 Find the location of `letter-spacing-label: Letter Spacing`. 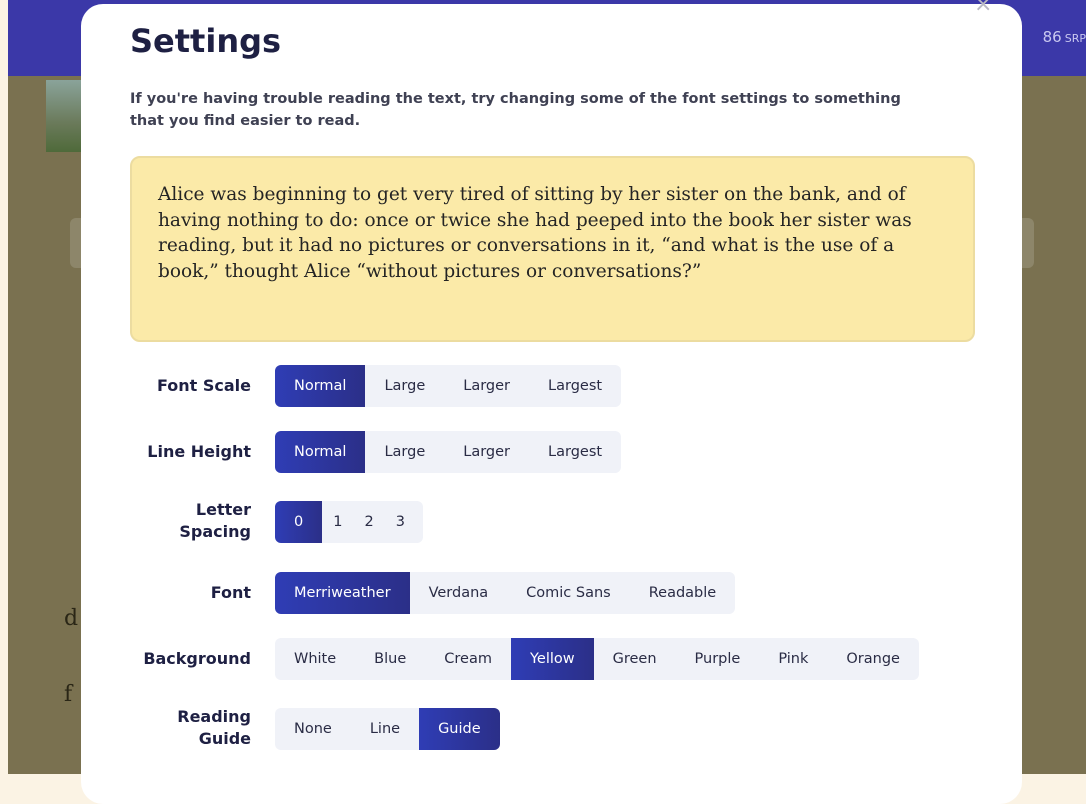

letter-spacing-label: Letter Spacing is located at coordinates (215, 521).